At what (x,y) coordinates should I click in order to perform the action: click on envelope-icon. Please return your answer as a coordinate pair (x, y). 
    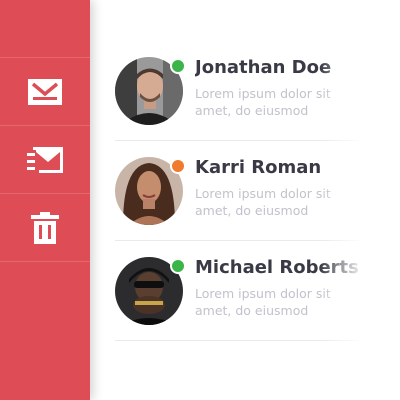
    Looking at the image, I should click on (45, 91).